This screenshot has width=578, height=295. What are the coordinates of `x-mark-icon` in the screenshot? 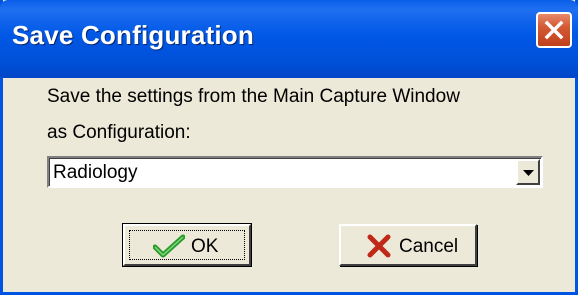 It's located at (379, 246).